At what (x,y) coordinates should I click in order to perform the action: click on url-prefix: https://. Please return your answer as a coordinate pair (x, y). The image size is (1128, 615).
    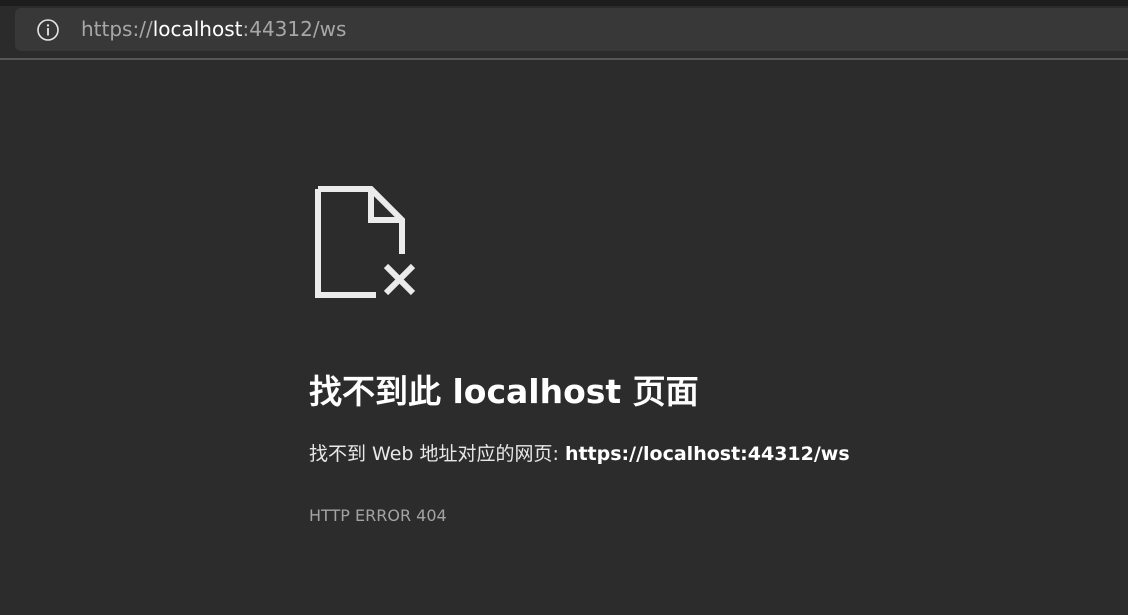
    Looking at the image, I should click on (117, 29).